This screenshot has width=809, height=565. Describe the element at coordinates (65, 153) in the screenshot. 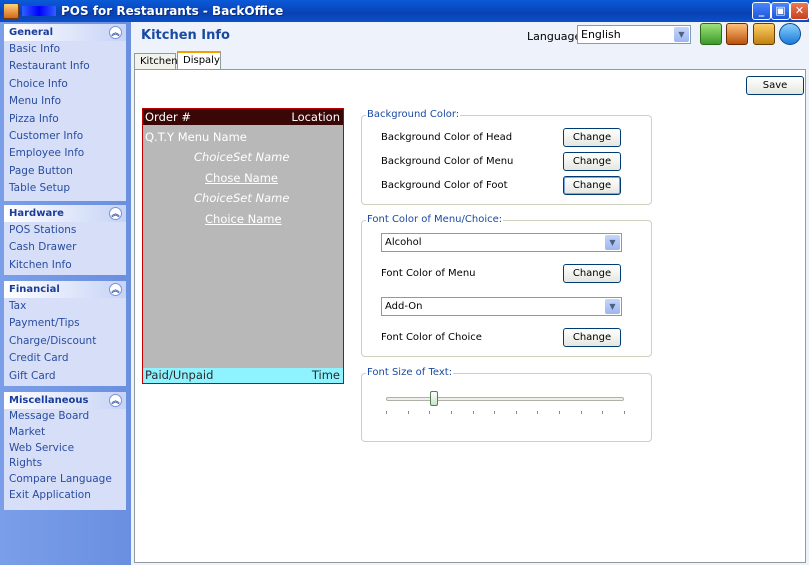

I see `sidebar-item-employee-info: Employee Info` at that location.